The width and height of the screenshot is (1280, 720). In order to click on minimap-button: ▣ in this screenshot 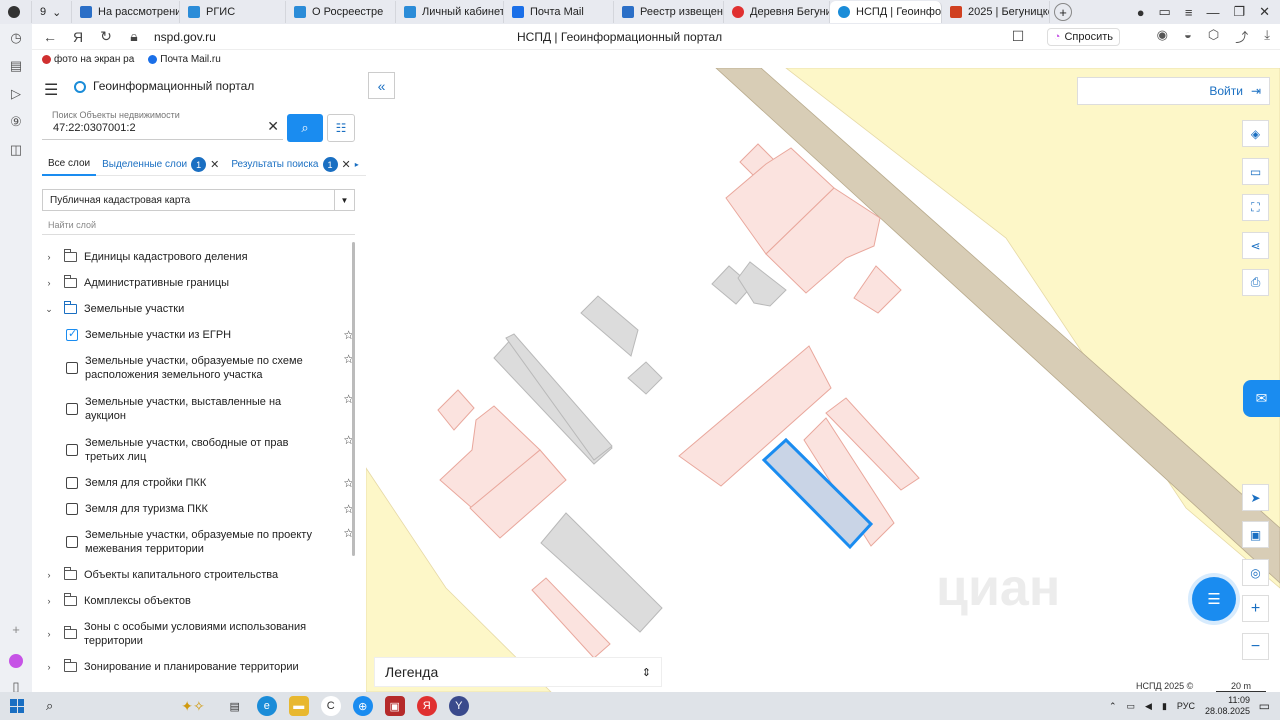, I will do `click(1255, 534)`.